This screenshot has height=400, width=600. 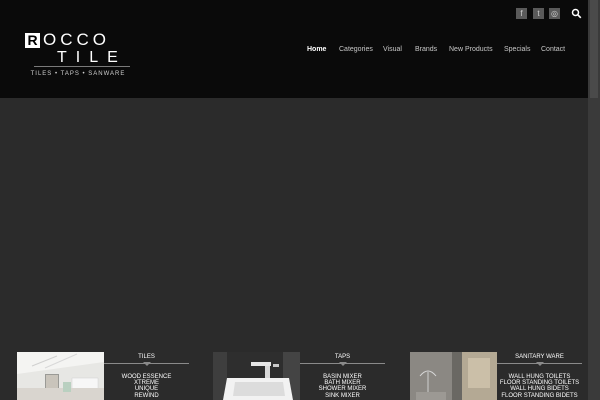 What do you see at coordinates (146, 357) in the screenshot?
I see `card-title: TILES` at bounding box center [146, 357].